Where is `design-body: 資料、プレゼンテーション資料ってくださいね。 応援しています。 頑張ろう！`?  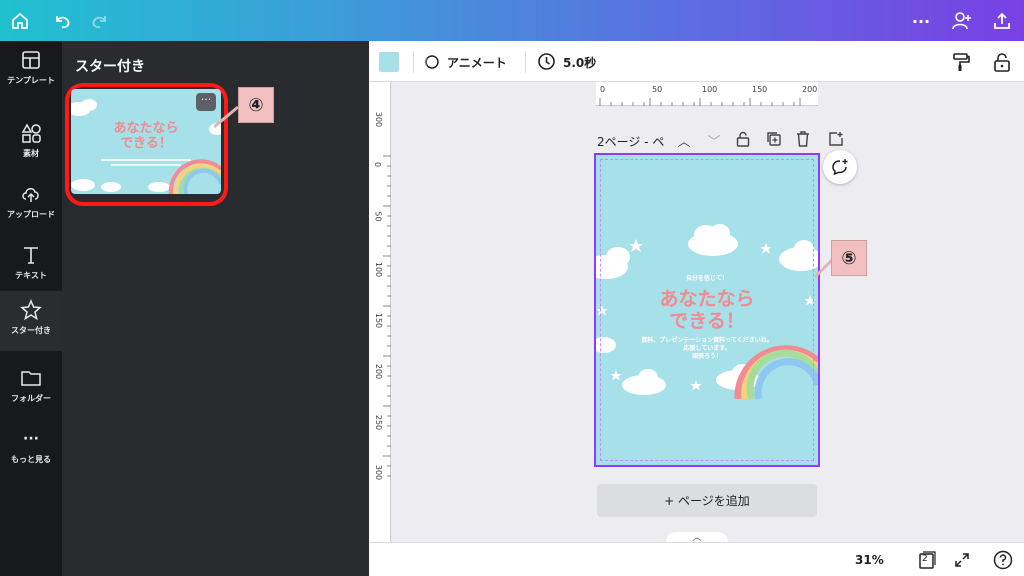
design-body: 資料、プレゼンテーション資料ってくださいね。 応援しています。 頑張ろう！ is located at coordinates (707, 348).